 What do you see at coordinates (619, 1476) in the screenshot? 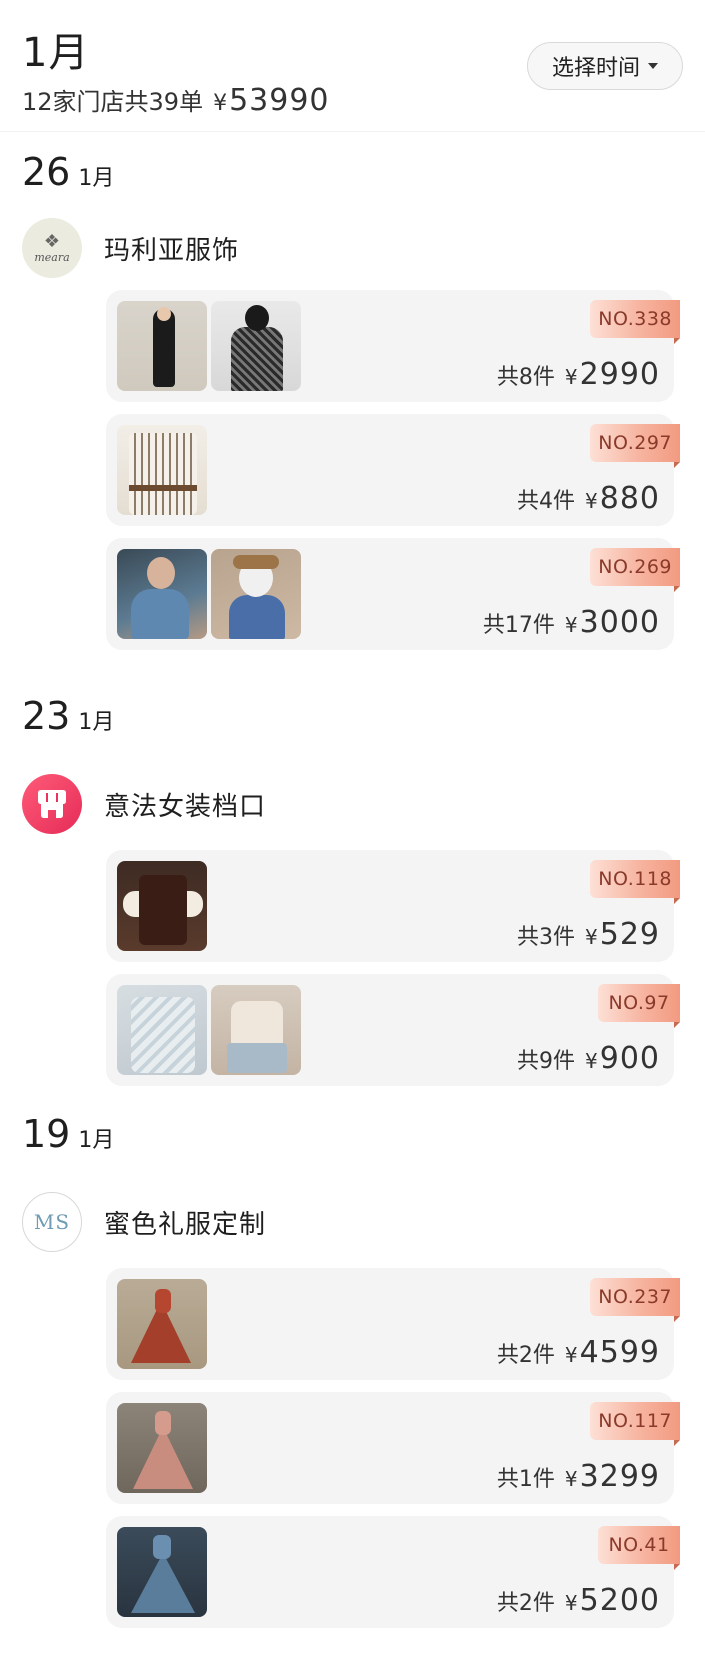
I see `order-price: 3299` at bounding box center [619, 1476].